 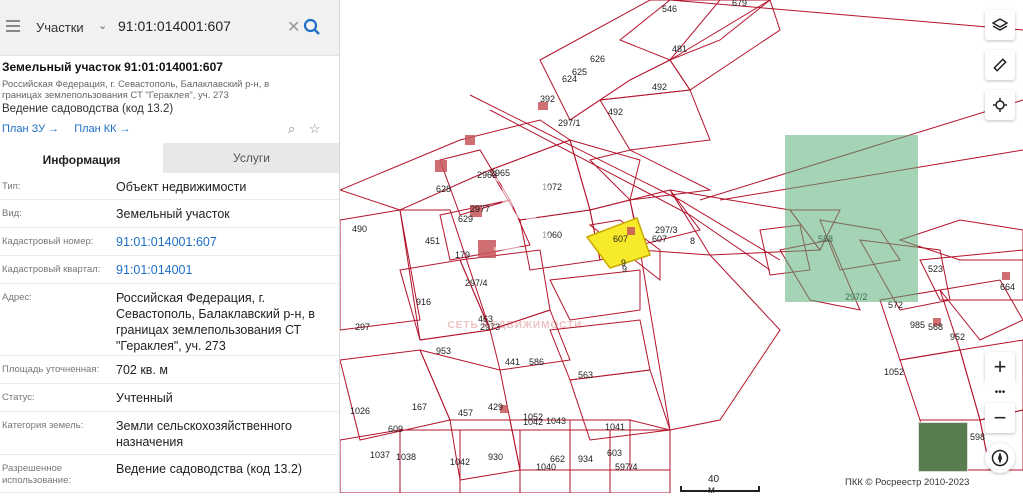 I want to click on info-row-key: Вид:, so click(x=12, y=213).